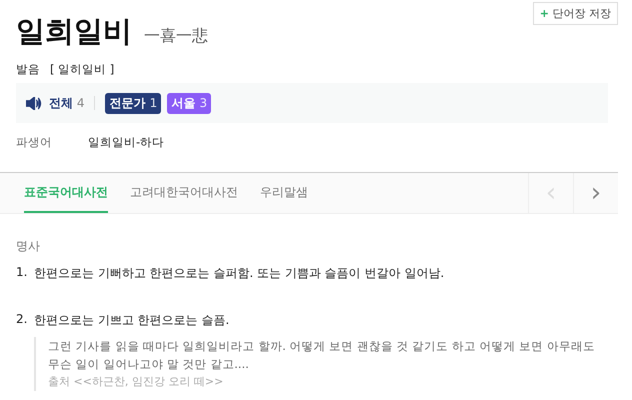 This screenshot has height=400, width=632. Describe the element at coordinates (34, 103) in the screenshot. I see `speaker-icon` at that location.